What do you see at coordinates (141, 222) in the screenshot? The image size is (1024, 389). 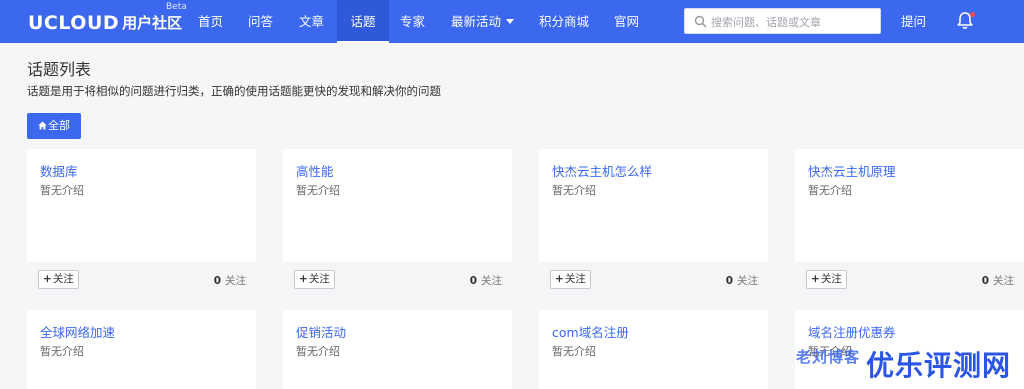 I see `topic-card: 数据库 暂无介绍 +关注 0 关注` at bounding box center [141, 222].